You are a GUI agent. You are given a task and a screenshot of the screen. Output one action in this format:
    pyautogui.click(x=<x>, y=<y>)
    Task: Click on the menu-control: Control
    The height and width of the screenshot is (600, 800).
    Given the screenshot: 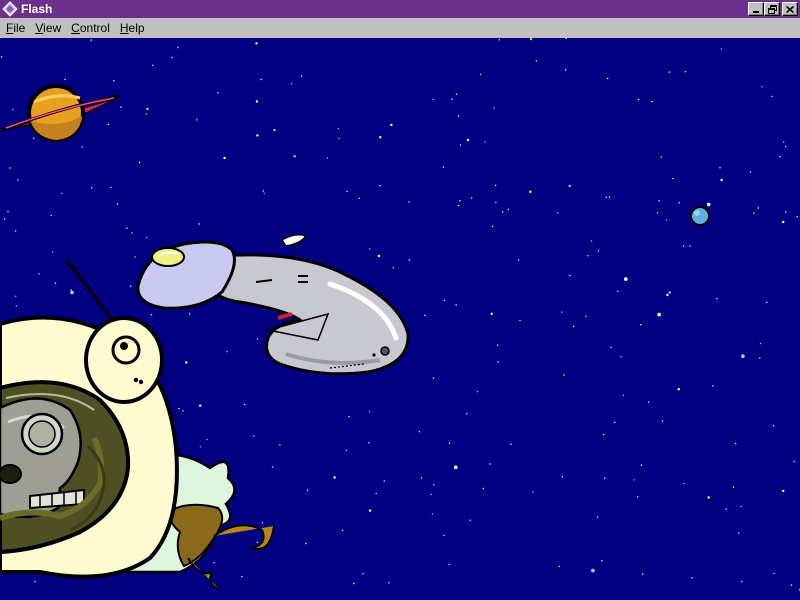 What is the action you would take?
    pyautogui.click(x=90, y=28)
    